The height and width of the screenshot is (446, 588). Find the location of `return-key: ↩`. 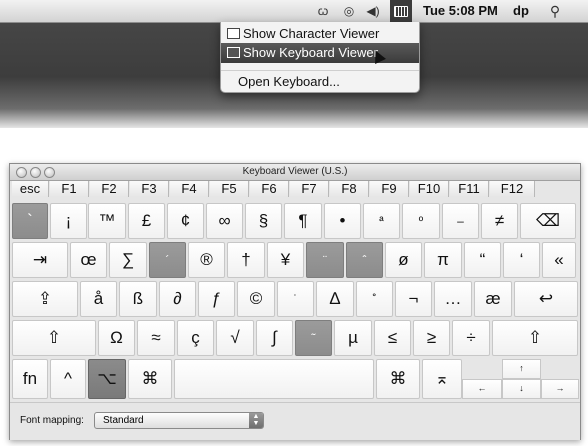

return-key: ↩ is located at coordinates (546, 299).